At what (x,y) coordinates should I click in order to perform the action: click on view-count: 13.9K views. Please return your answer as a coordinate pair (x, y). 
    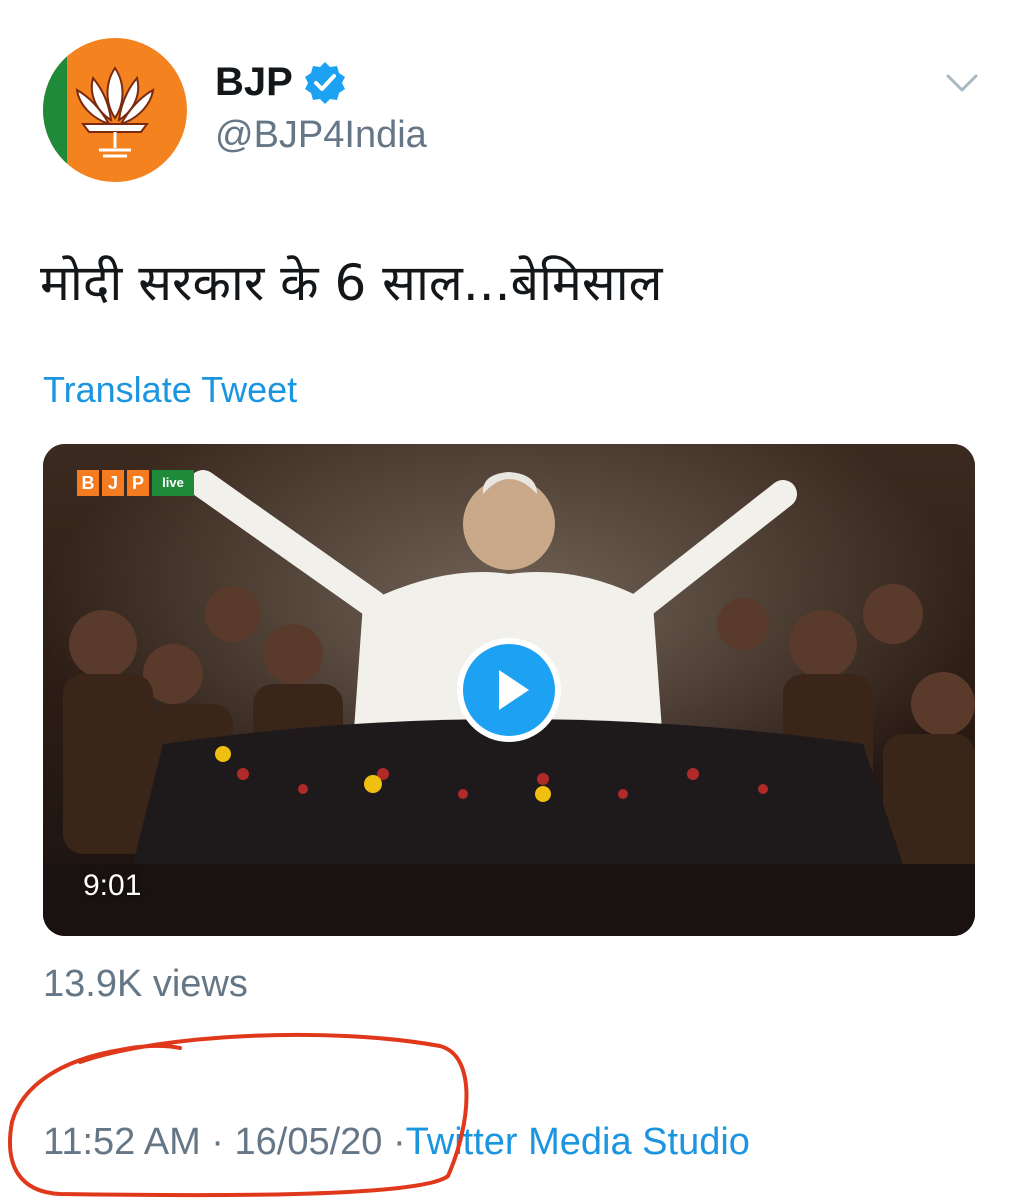
    Looking at the image, I should click on (145, 984).